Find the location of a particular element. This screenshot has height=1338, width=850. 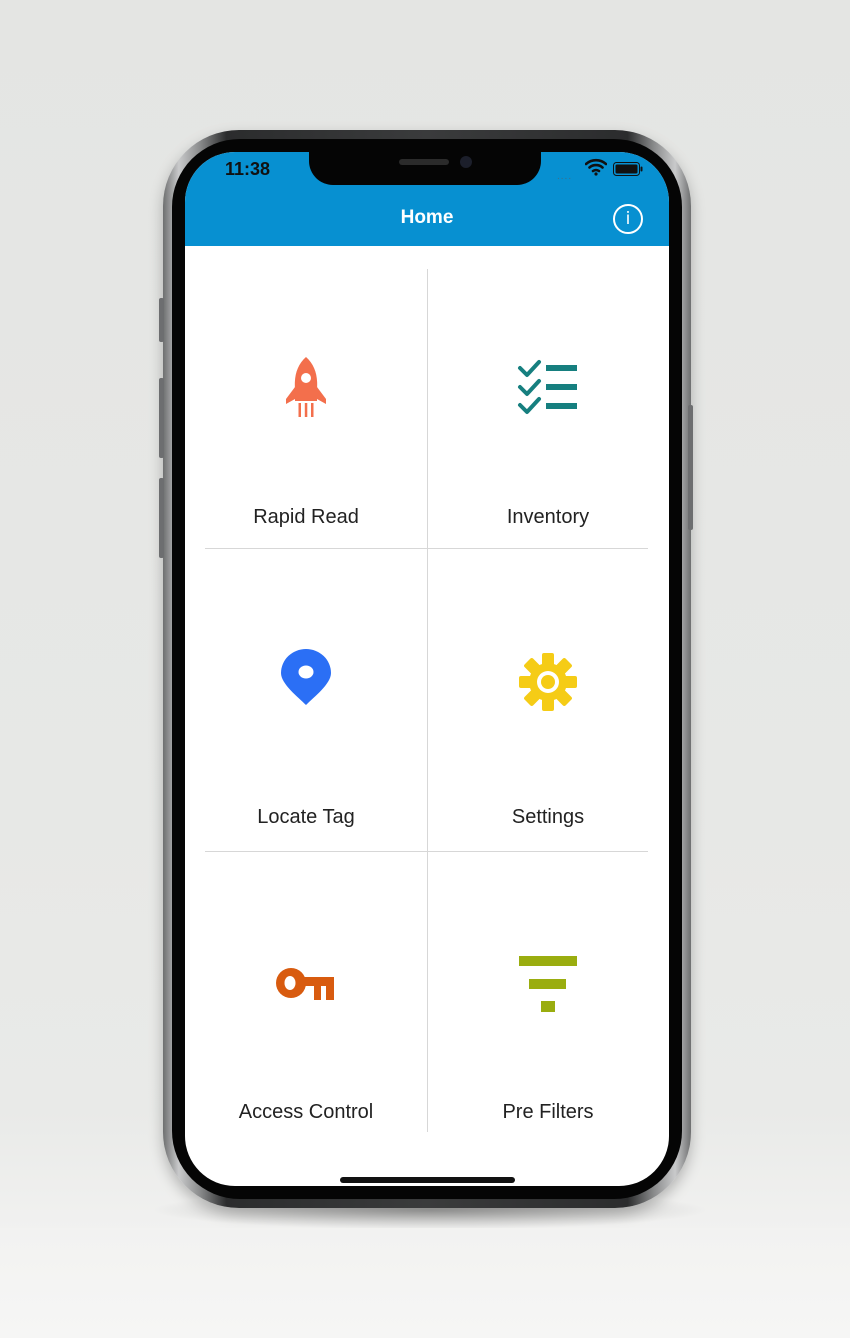

camera-notch is located at coordinates (425, 168).